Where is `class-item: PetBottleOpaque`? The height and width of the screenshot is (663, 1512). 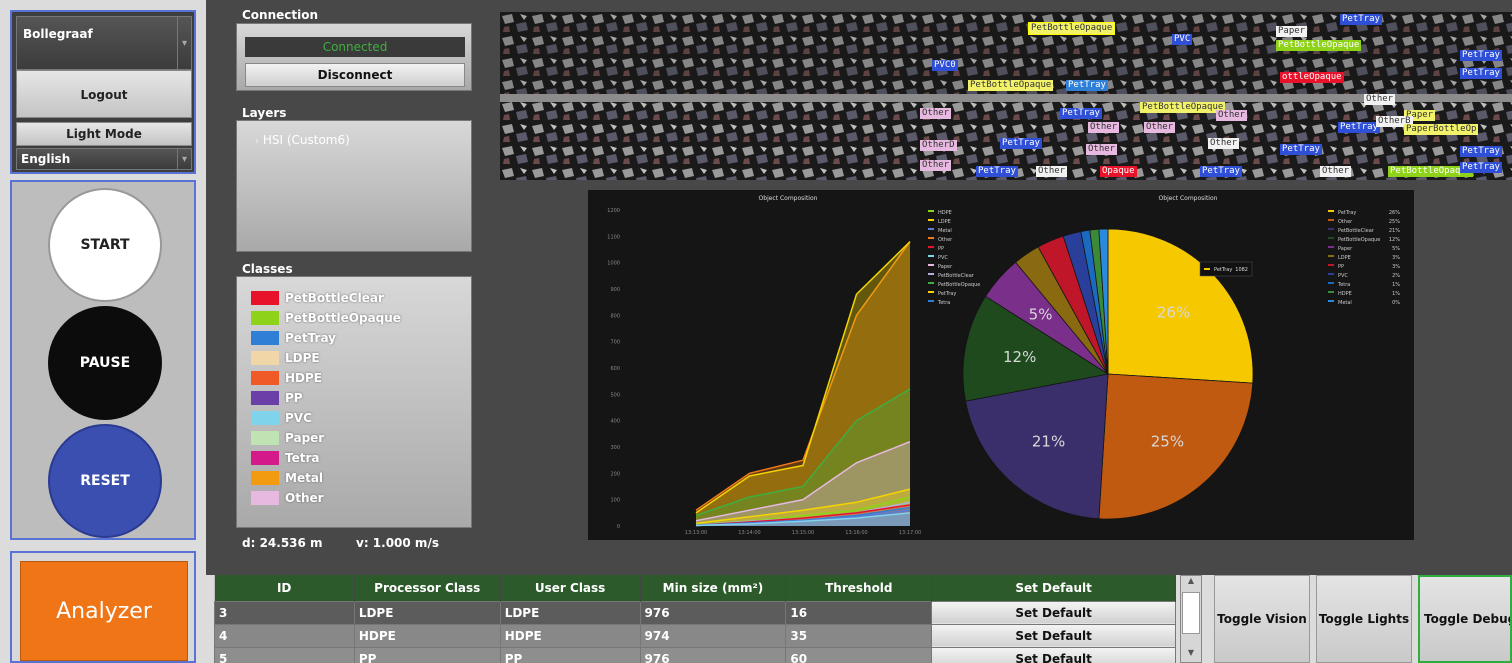 class-item: PetBottleOpaque is located at coordinates (326, 318).